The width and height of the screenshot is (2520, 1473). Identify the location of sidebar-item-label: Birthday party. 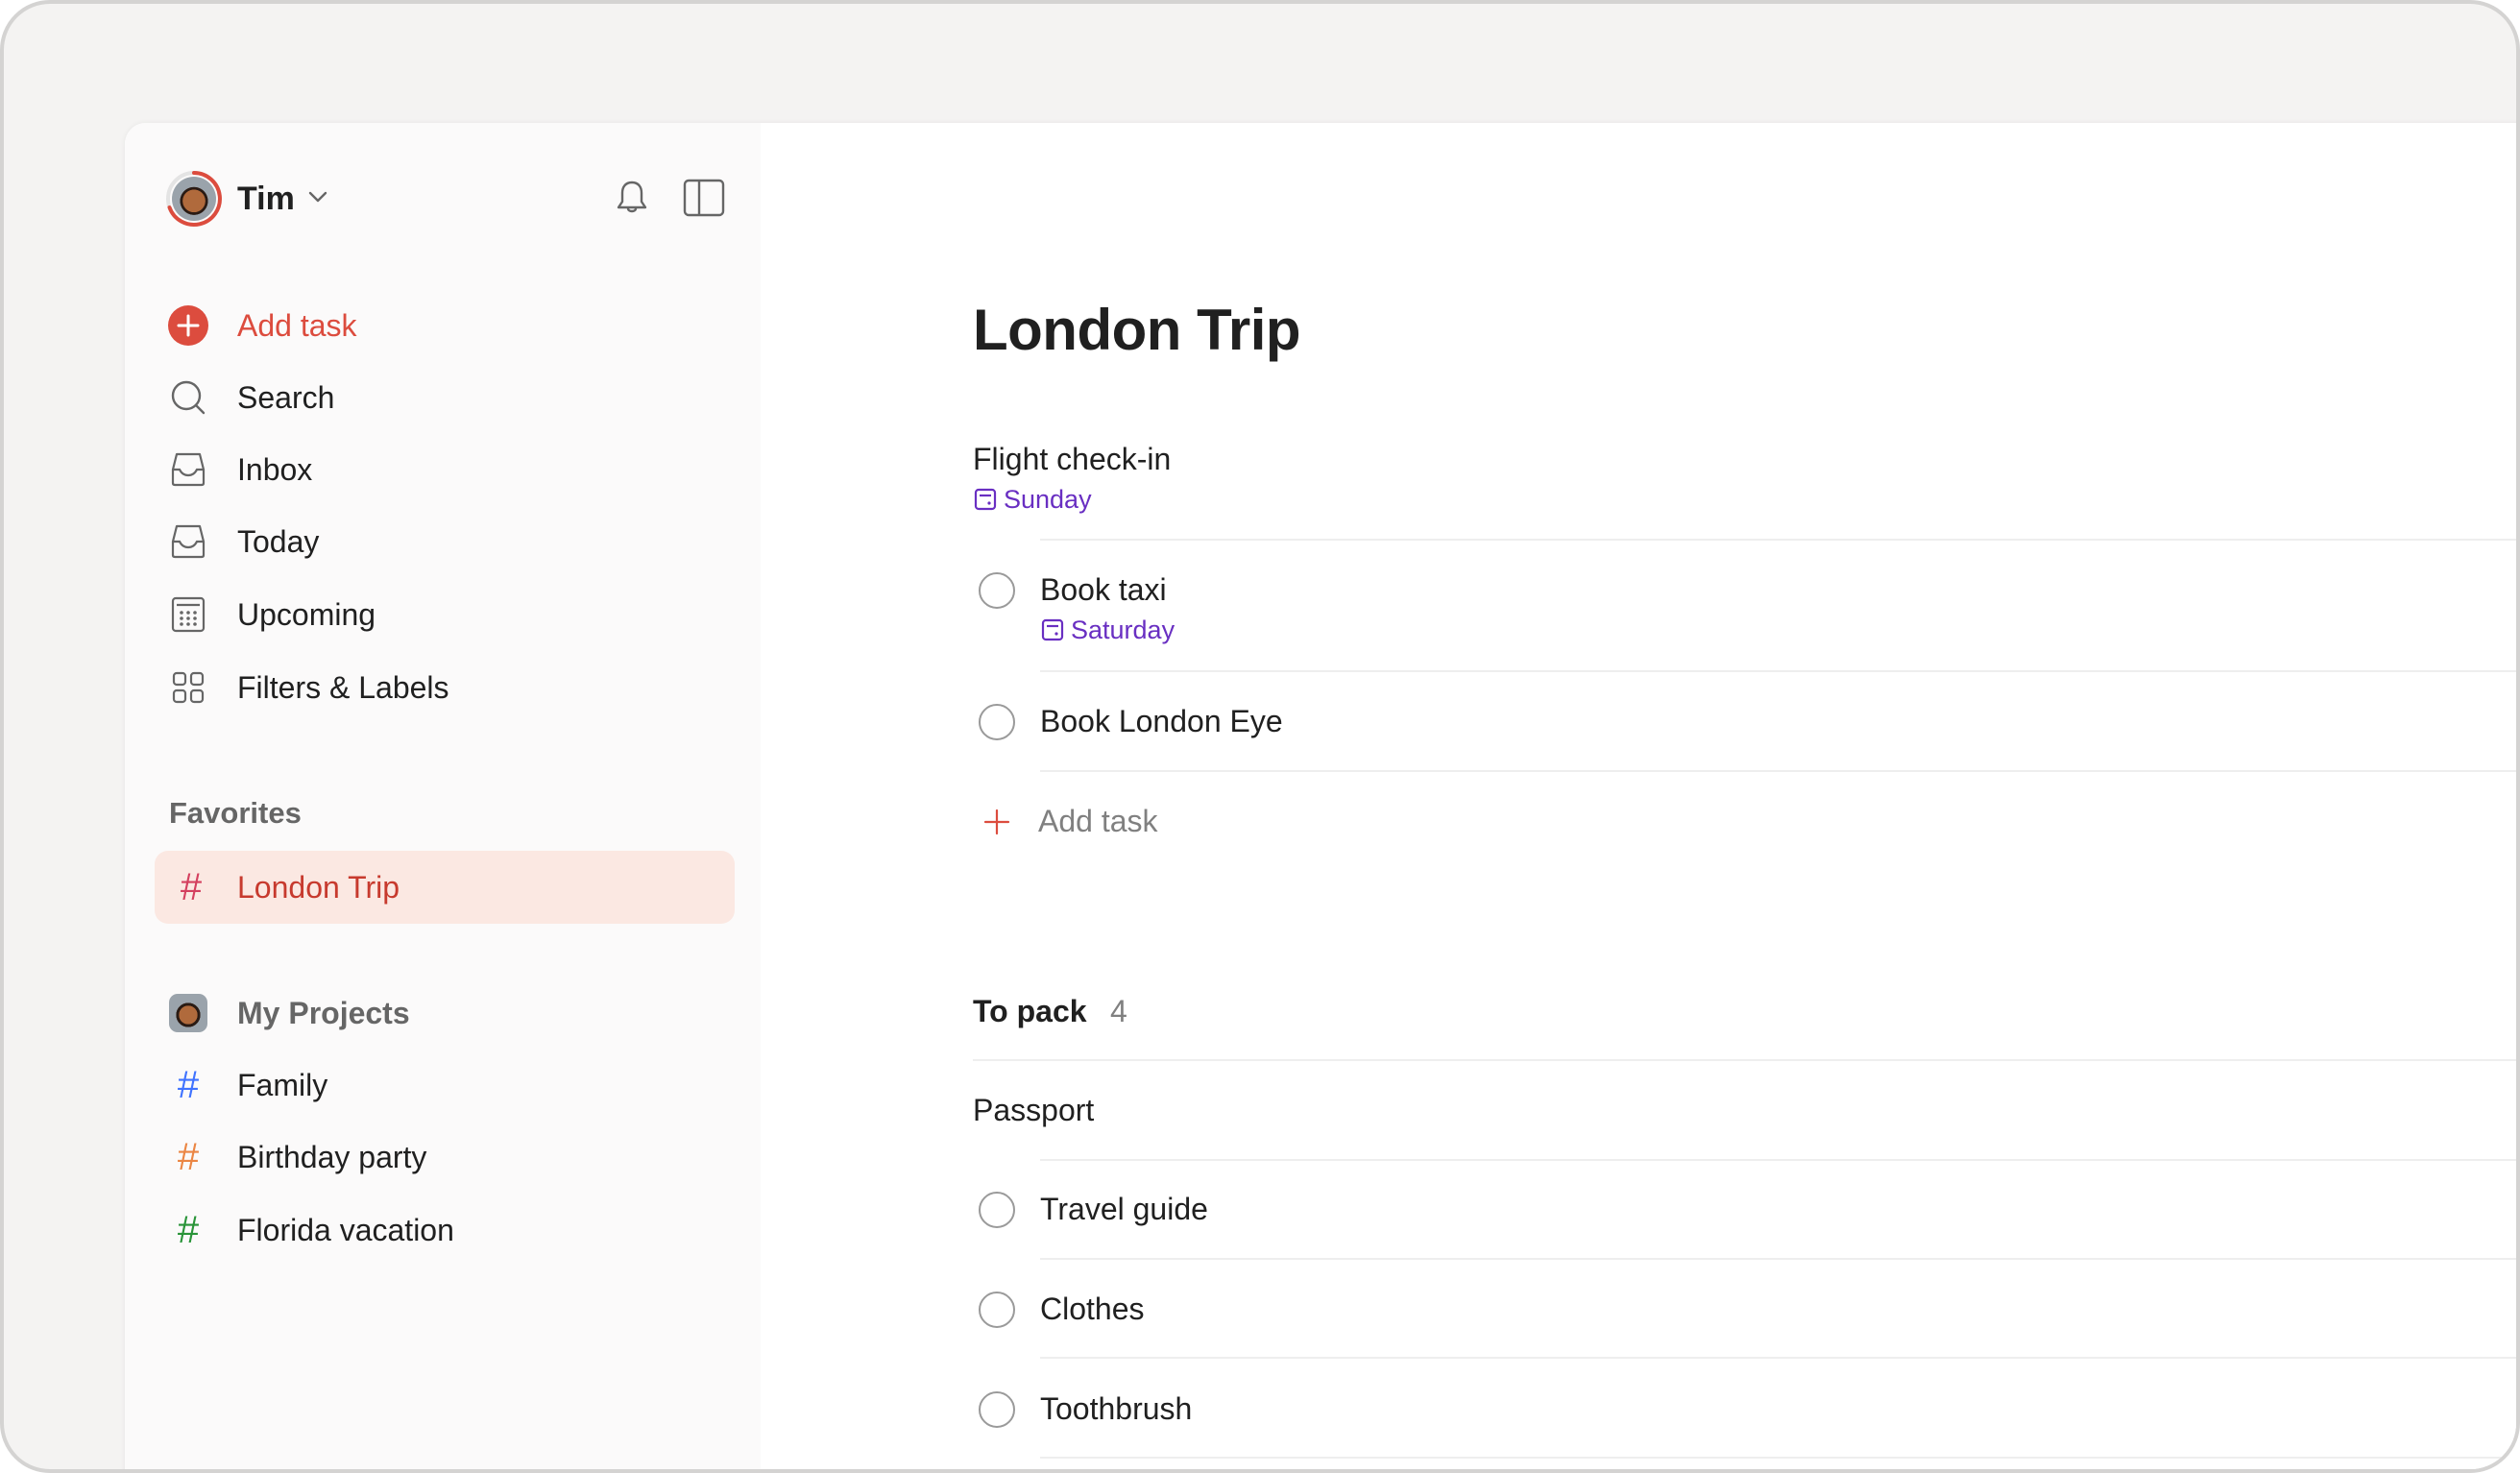
(332, 1157).